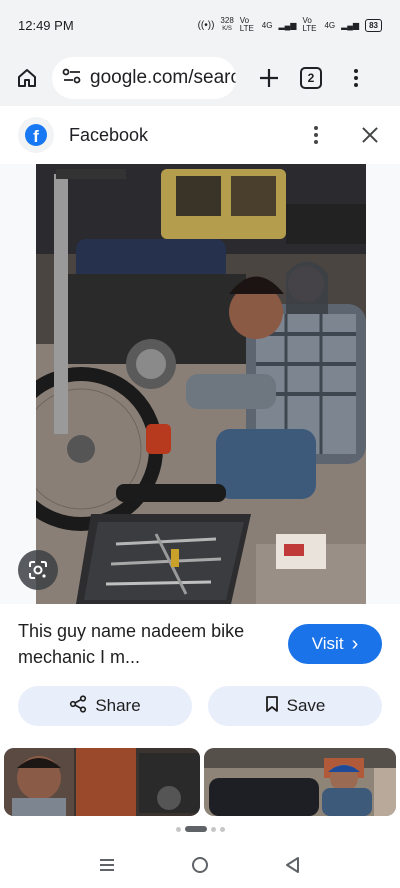 The image size is (400, 888). What do you see at coordinates (327, 643) in the screenshot?
I see `visit-label: Visit` at bounding box center [327, 643].